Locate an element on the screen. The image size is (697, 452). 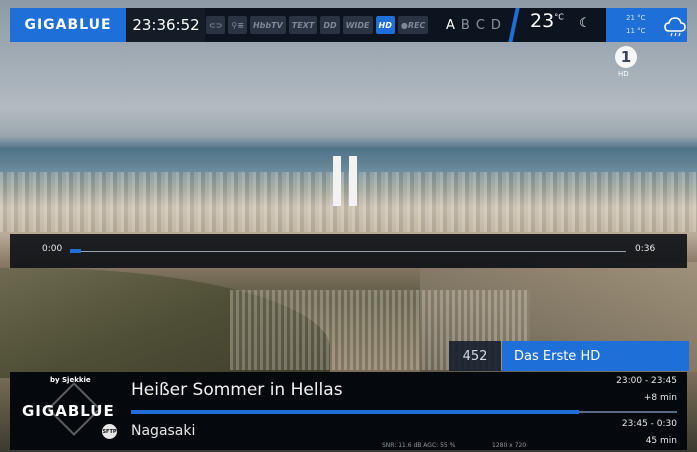
total-duration: 0:36 is located at coordinates (645, 249).